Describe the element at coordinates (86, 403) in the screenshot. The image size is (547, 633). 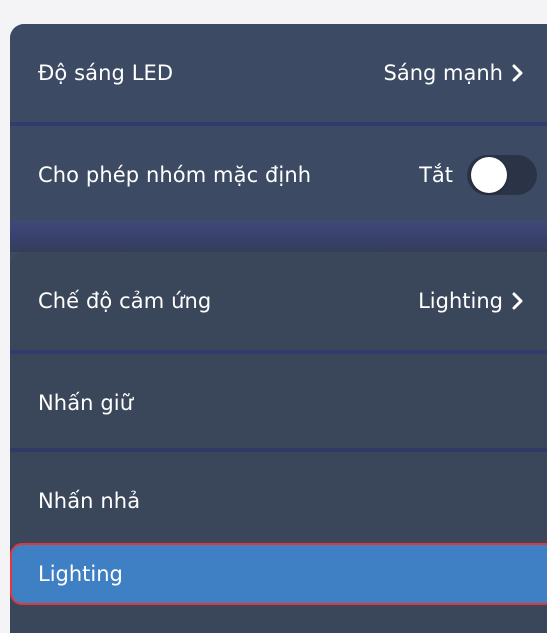
I see `press-hold-label: Nhấn giữ` at that location.